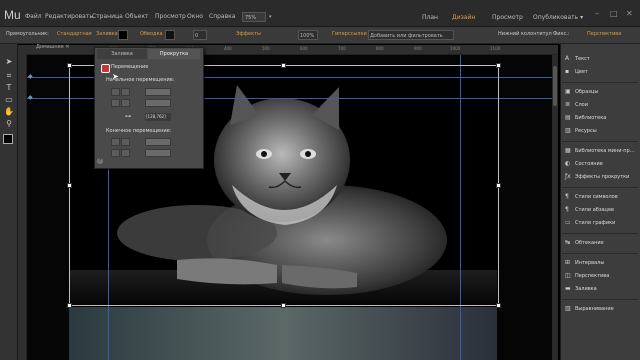 The image size is (640, 360). What do you see at coordinates (151, 34) in the screenshot?
I see `stroke-link: Обводка` at bounding box center [151, 34].